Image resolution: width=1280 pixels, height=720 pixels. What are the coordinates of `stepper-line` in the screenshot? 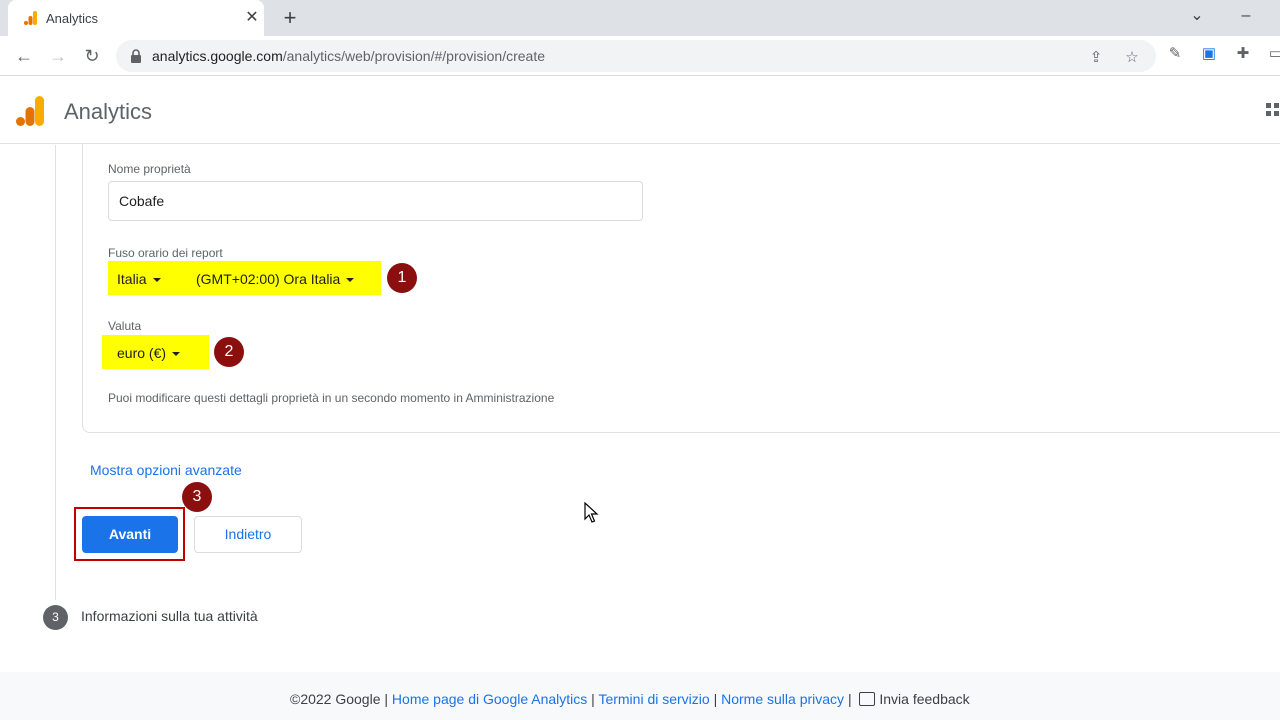 It's located at (55, 372).